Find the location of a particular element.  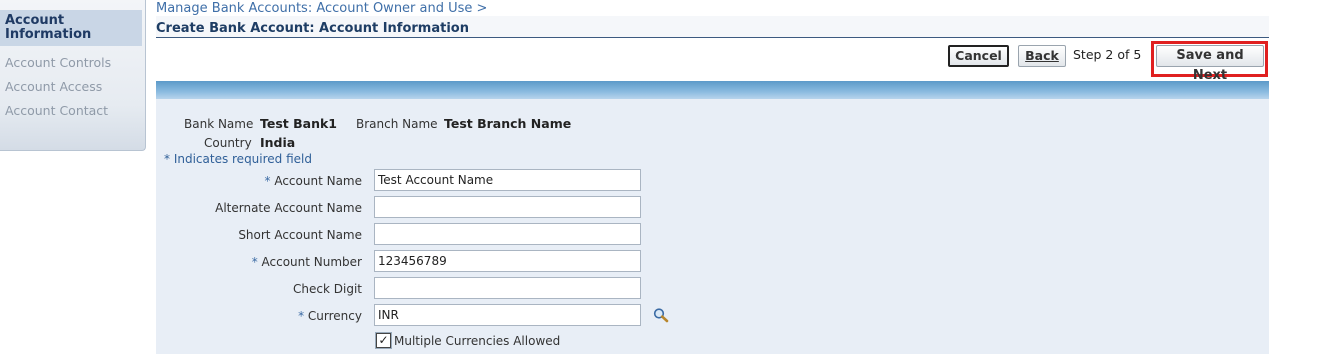

save-and-next-button: Save and Next is located at coordinates (1210, 64).